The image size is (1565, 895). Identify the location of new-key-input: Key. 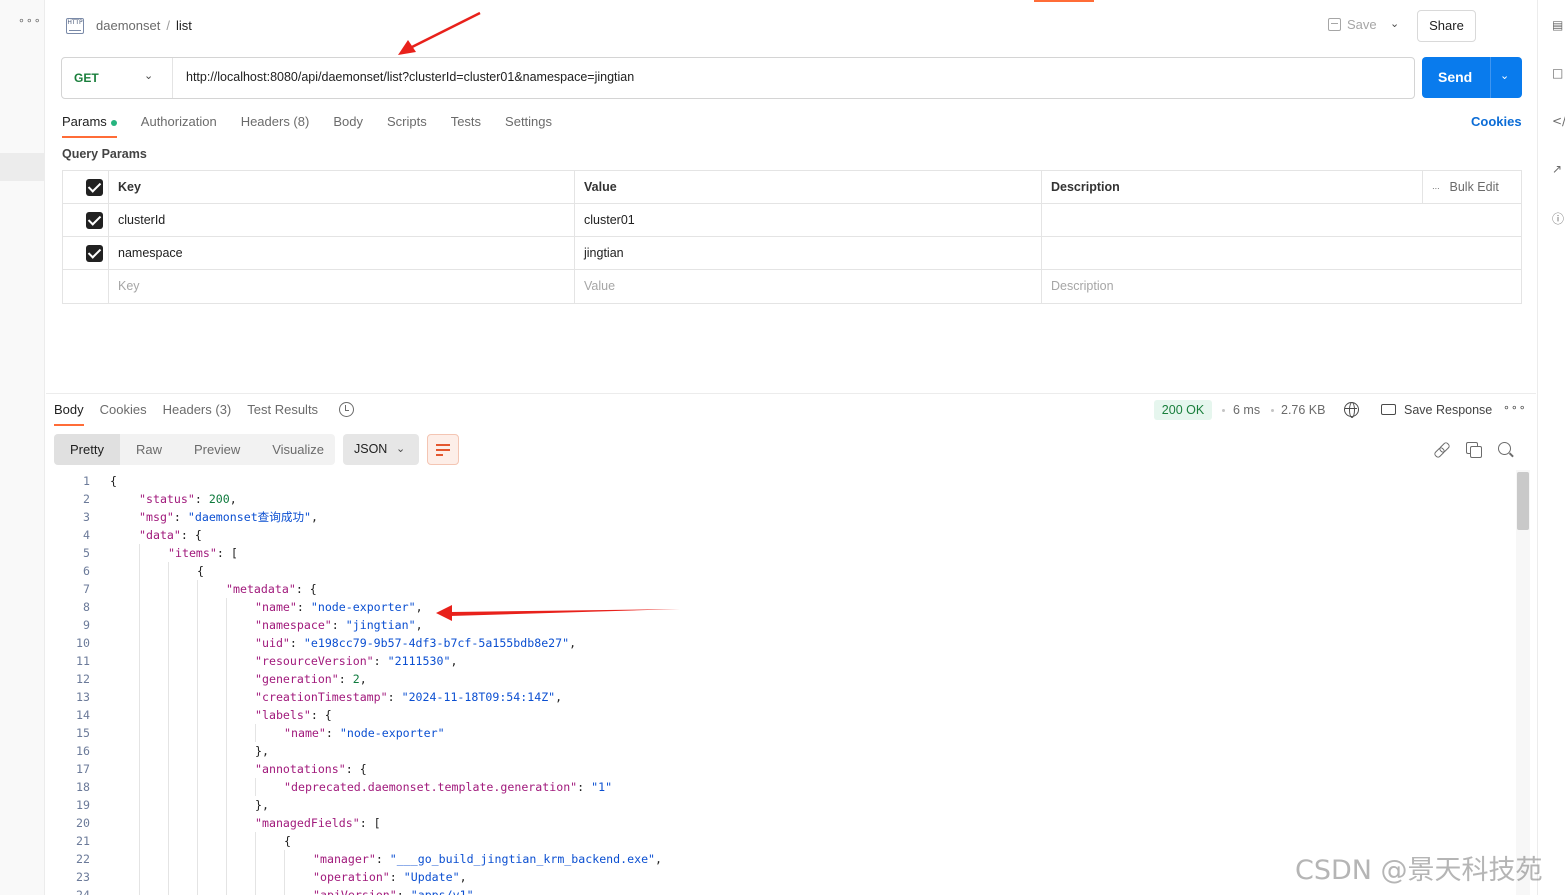
(341, 286).